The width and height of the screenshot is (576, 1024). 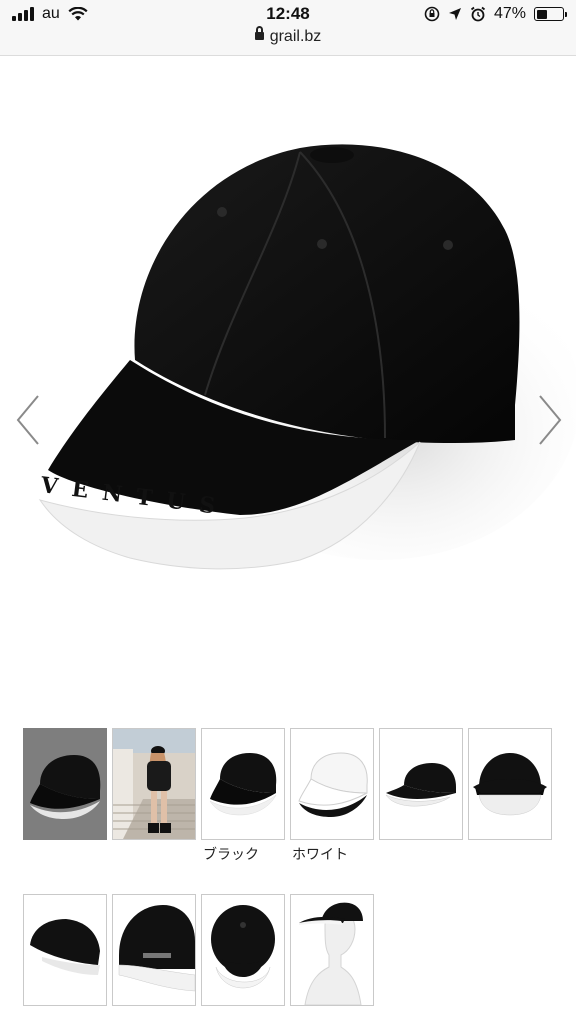 I want to click on thumbnail-black-cap-back, so click(x=154, y=950).